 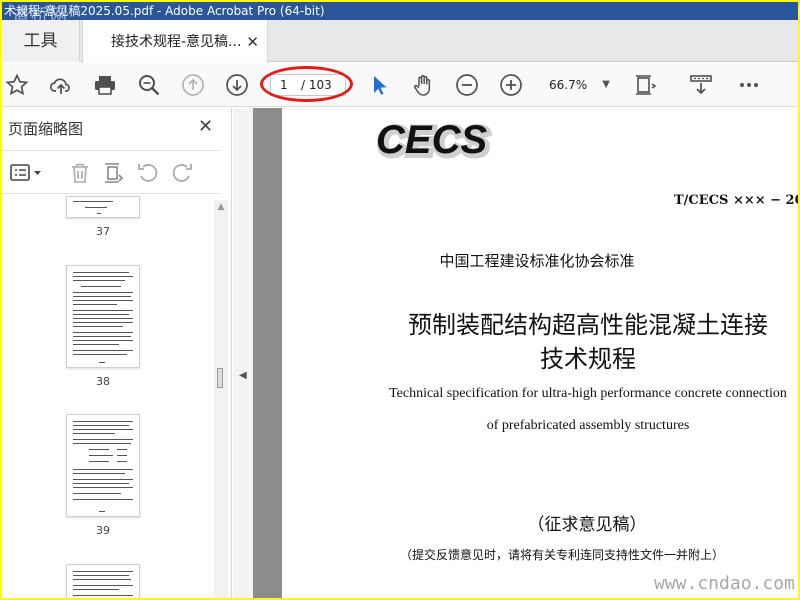 I want to click on thumbnail-page-number: 38, so click(x=103, y=381).